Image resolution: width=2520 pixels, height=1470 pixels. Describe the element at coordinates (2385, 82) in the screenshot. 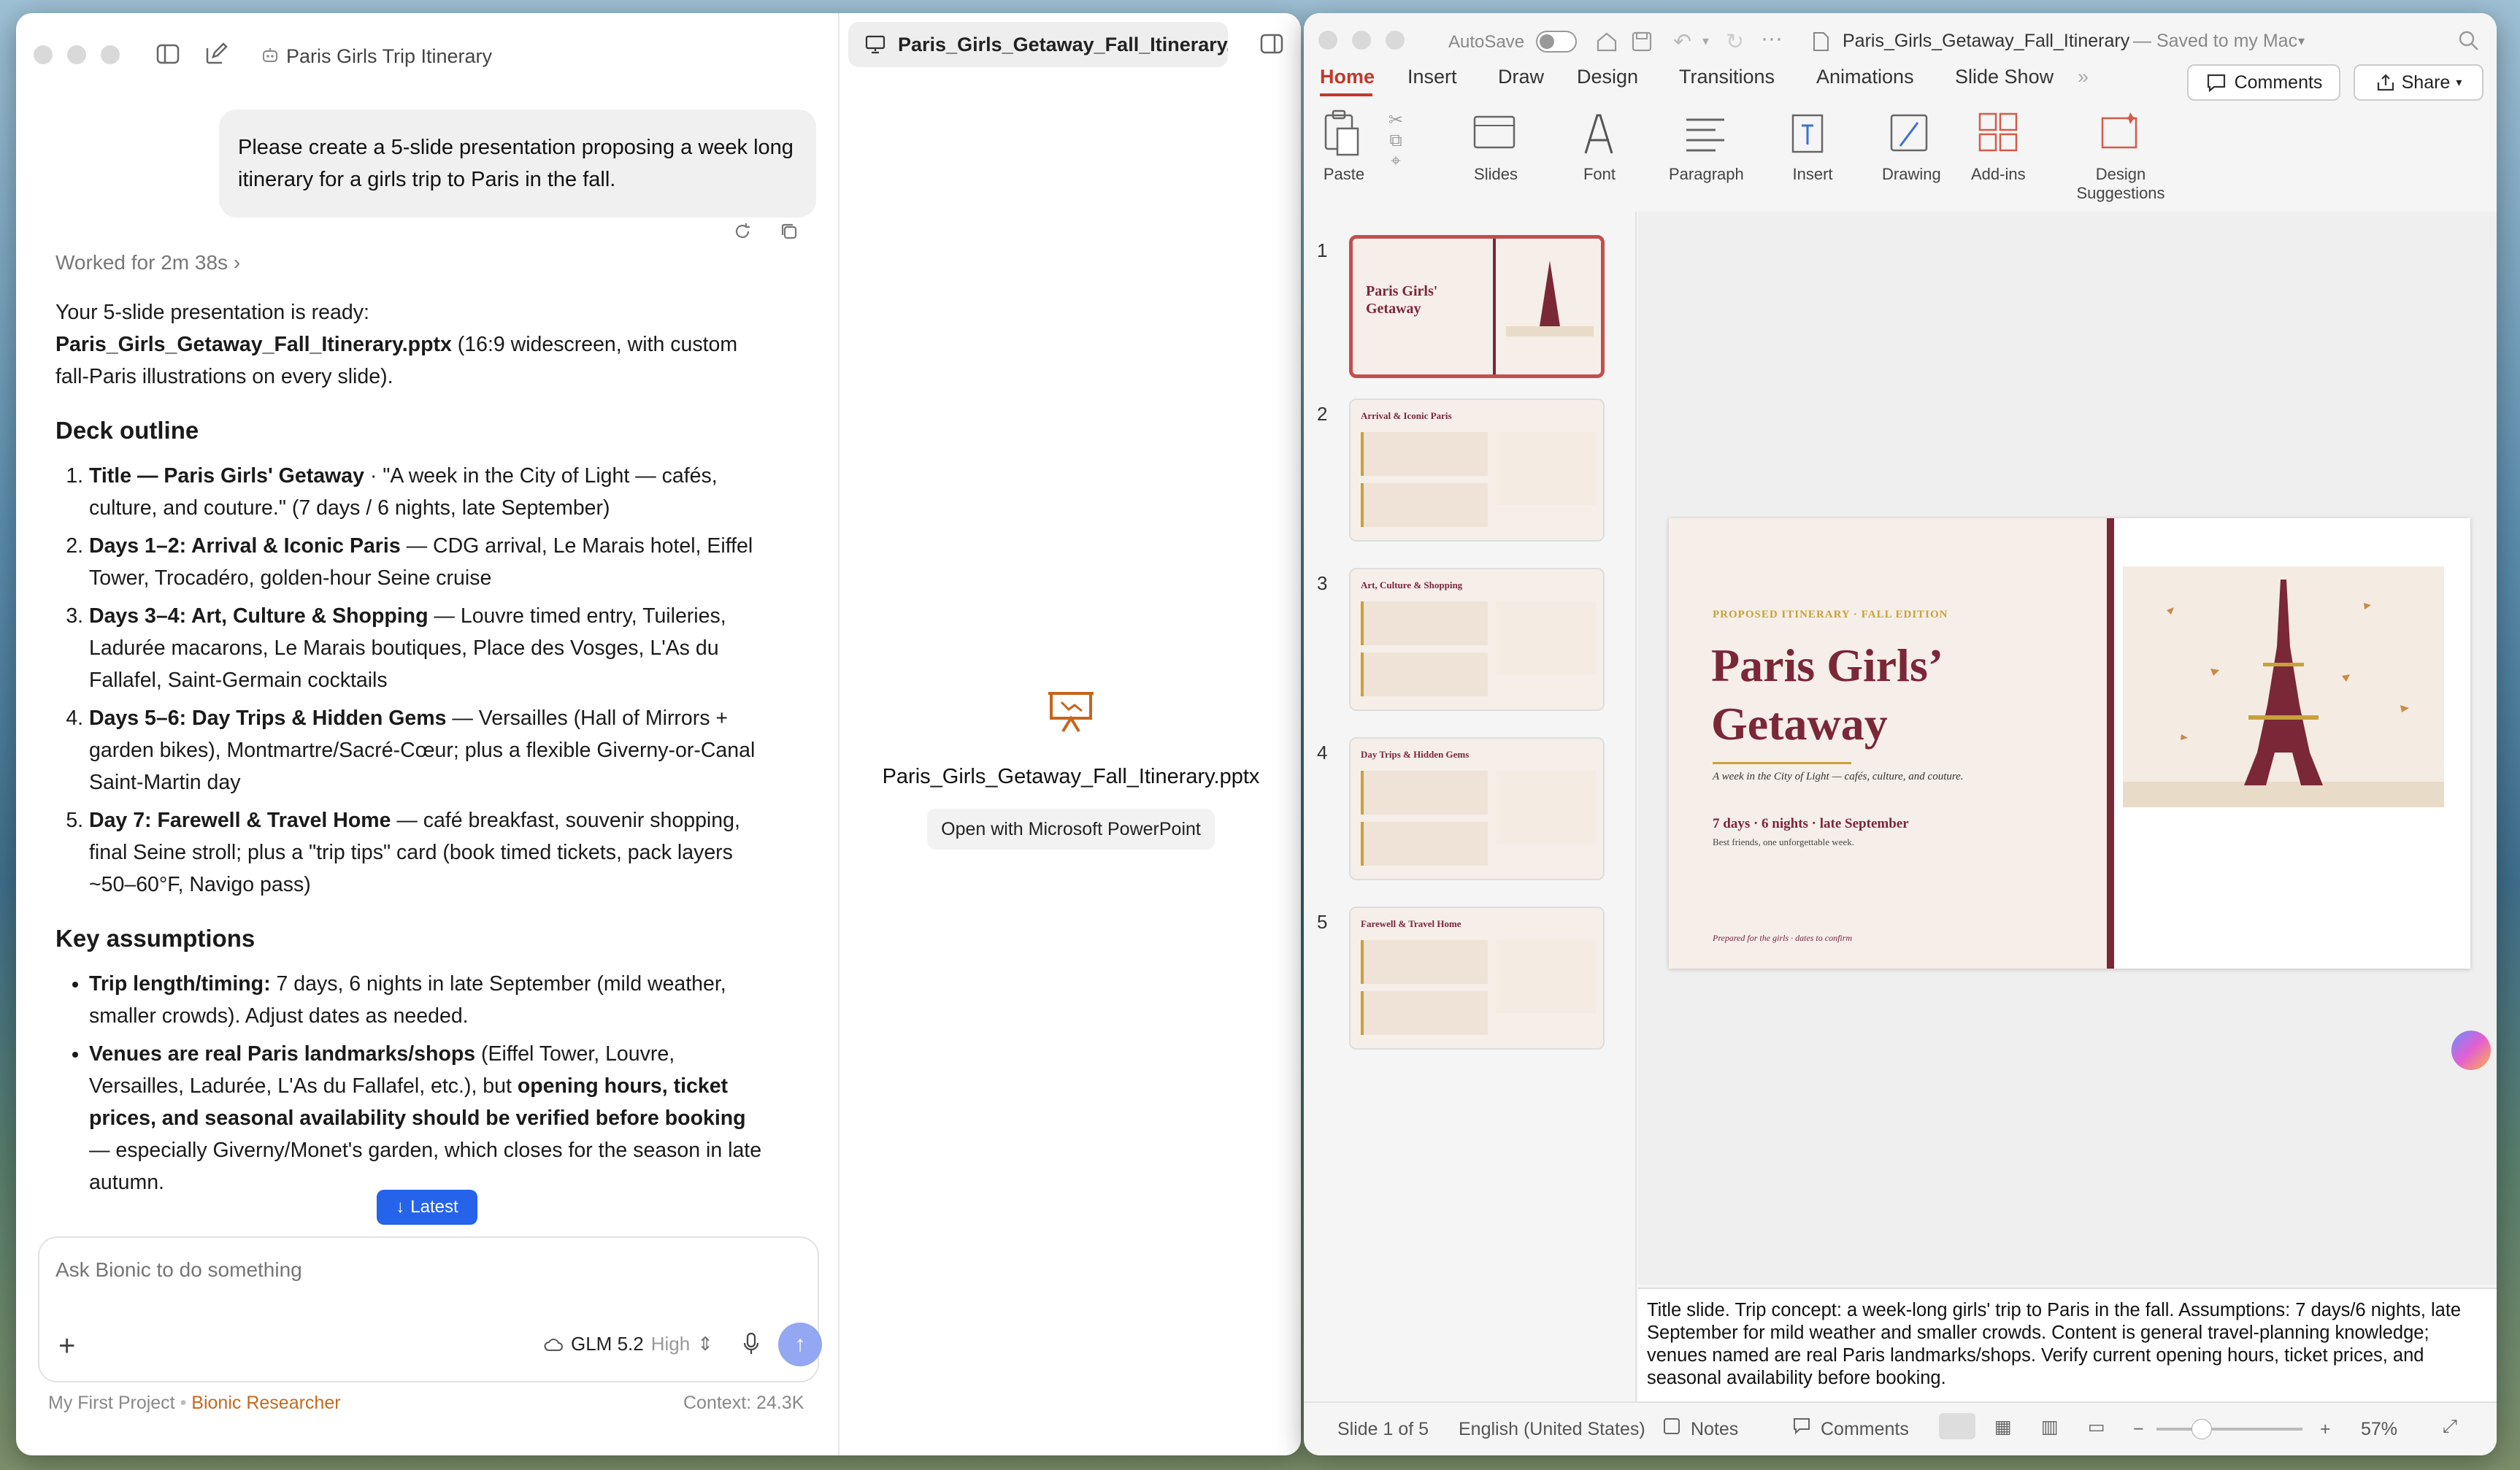

I see `share-icon` at that location.